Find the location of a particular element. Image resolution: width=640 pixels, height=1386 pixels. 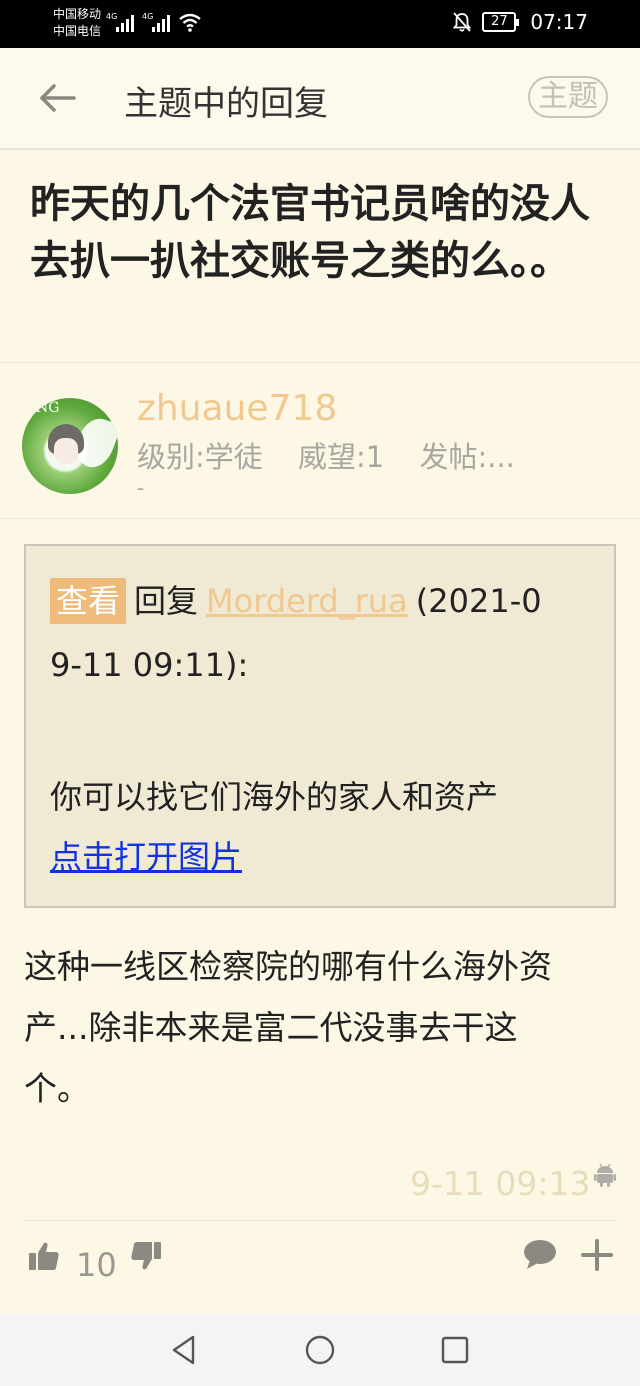

quote-header: 查看 回复 Morderd_rua (2021-0 is located at coordinates (296, 600).